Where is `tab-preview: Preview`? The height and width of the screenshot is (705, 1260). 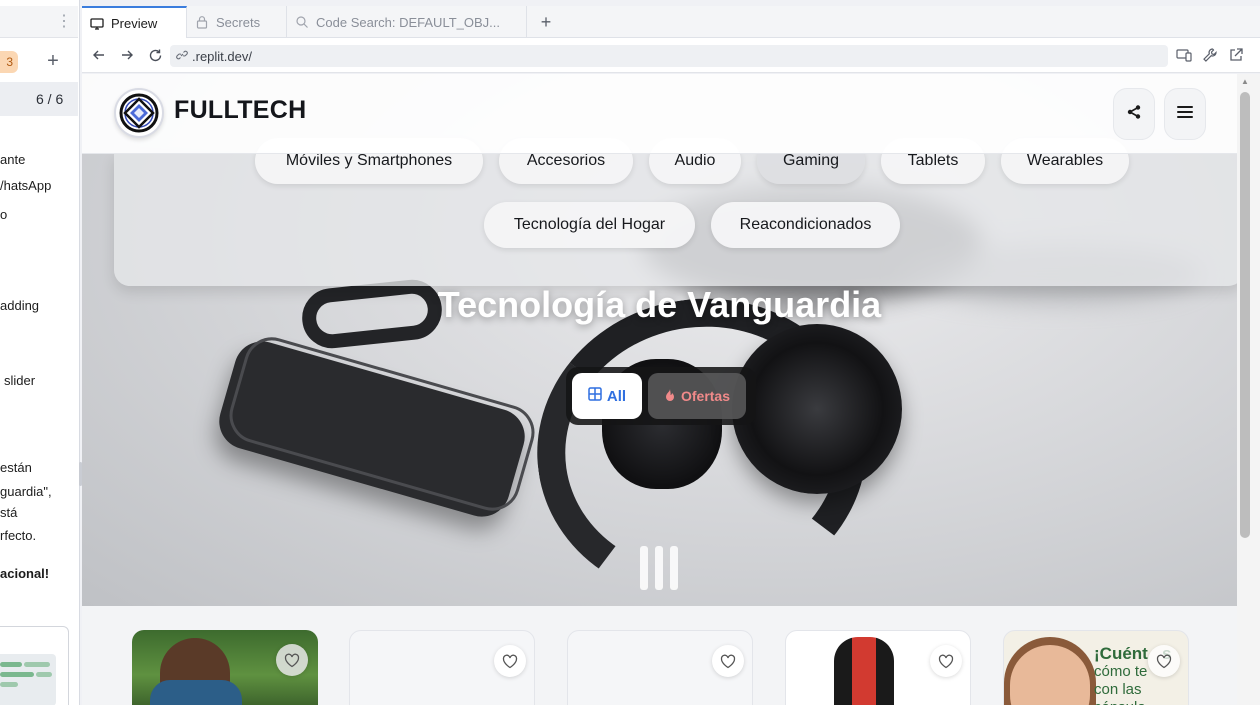 tab-preview: Preview is located at coordinates (134, 22).